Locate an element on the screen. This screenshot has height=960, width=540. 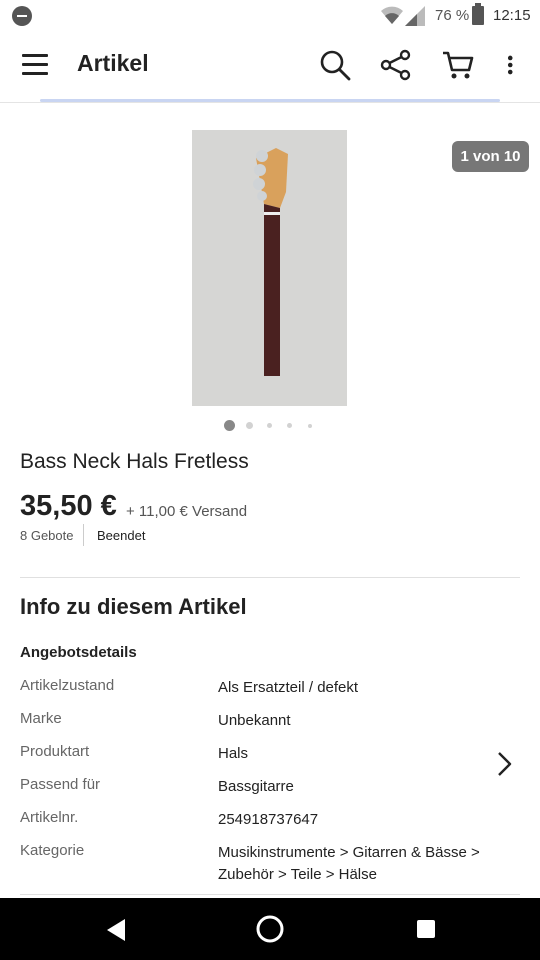
share-icon is located at coordinates (396, 65).